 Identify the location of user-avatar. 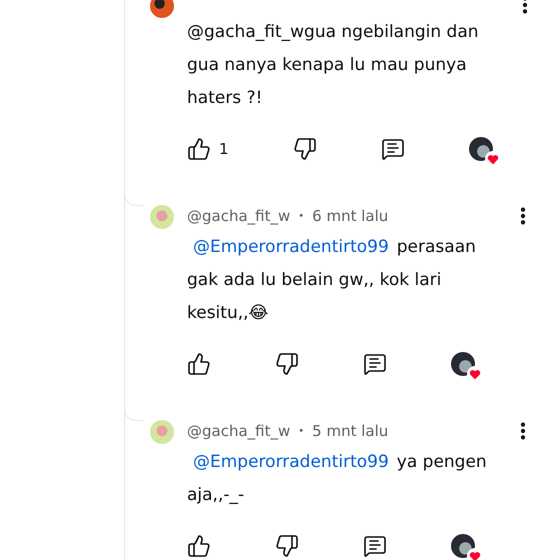
(162, 9).